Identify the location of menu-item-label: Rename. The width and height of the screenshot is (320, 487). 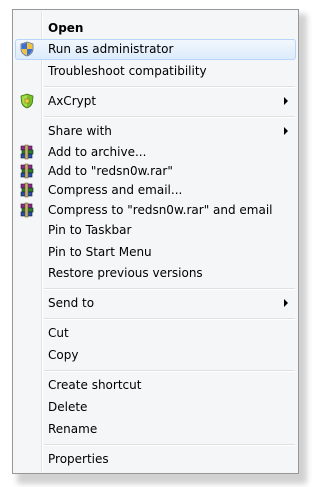
(73, 429).